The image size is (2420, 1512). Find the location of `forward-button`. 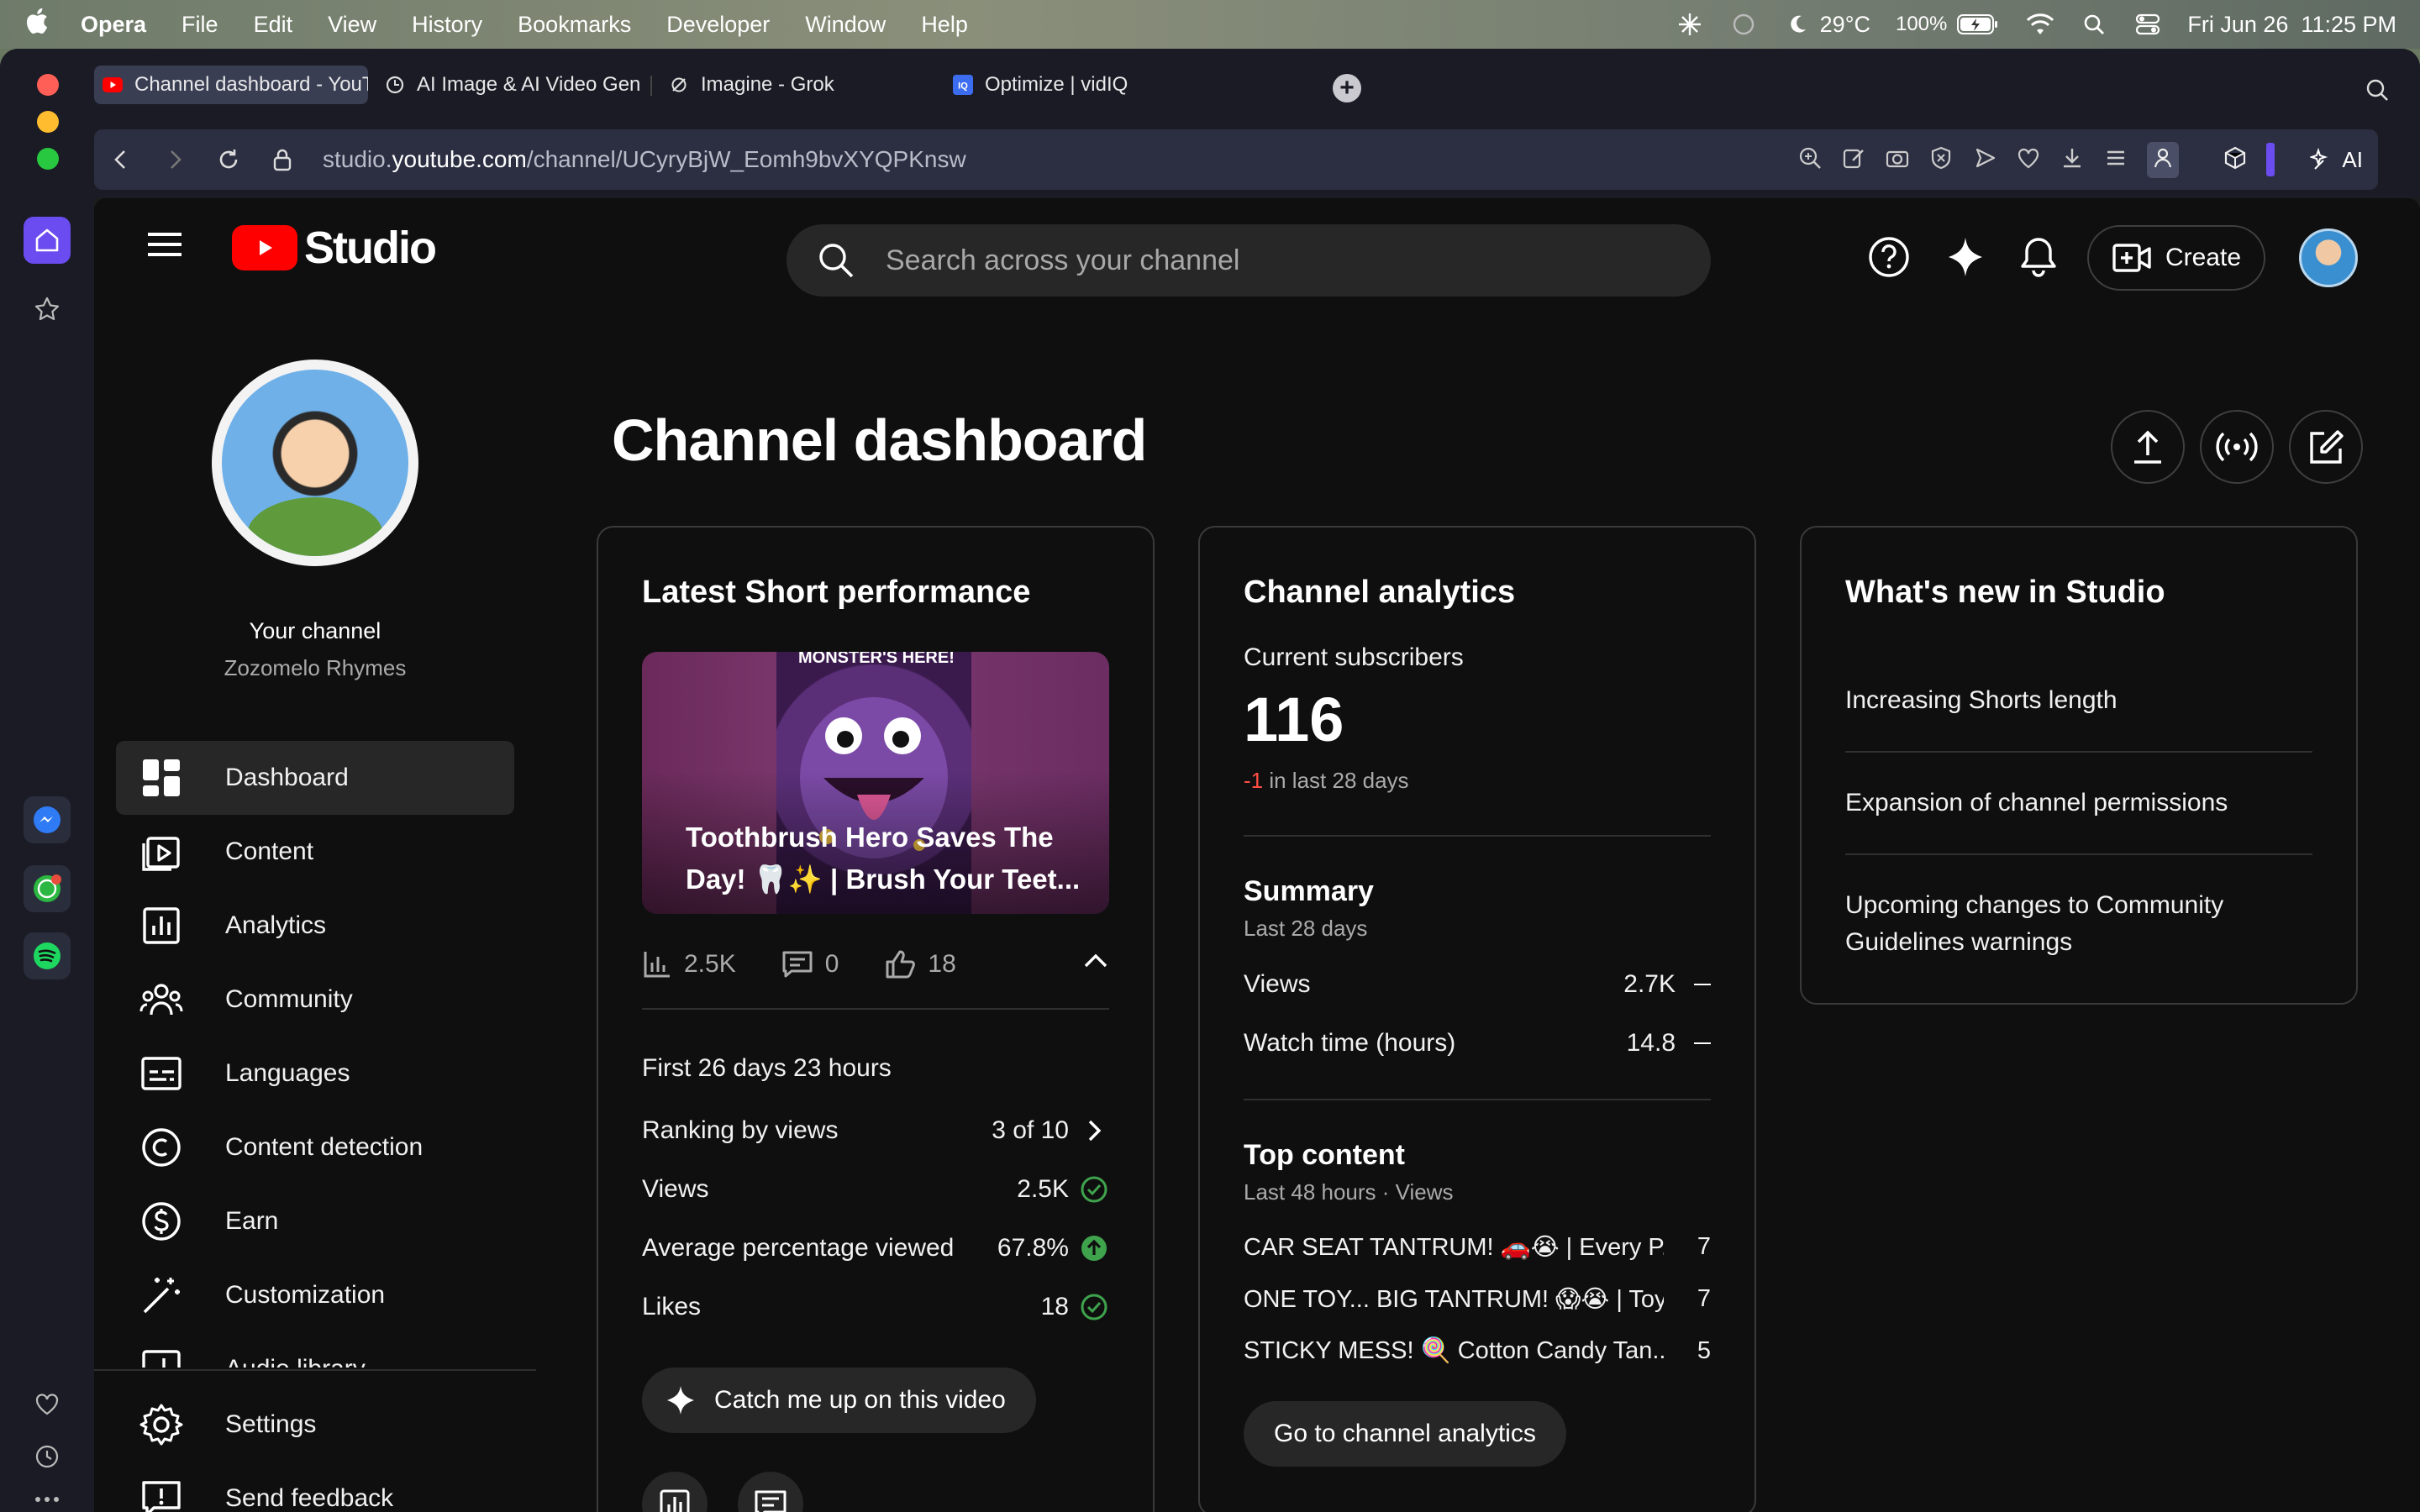

forward-button is located at coordinates (175, 159).